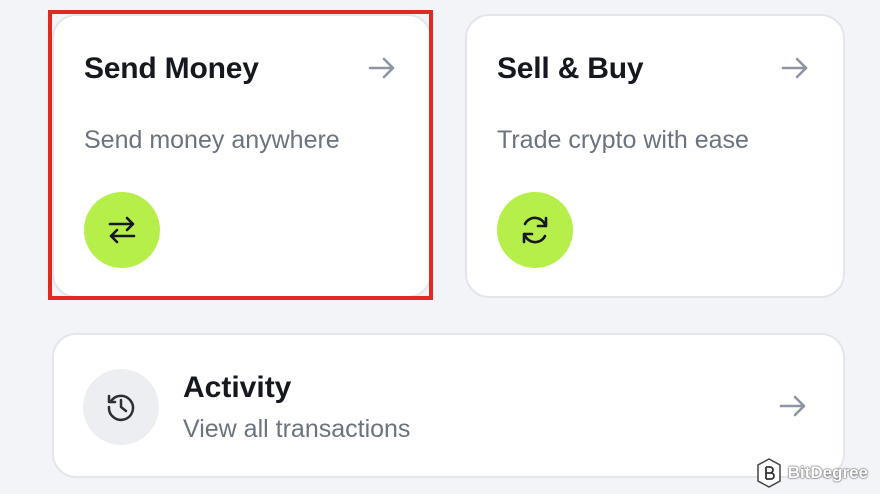 This screenshot has height=494, width=880. I want to click on transfer-arrows-icon, so click(122, 230).